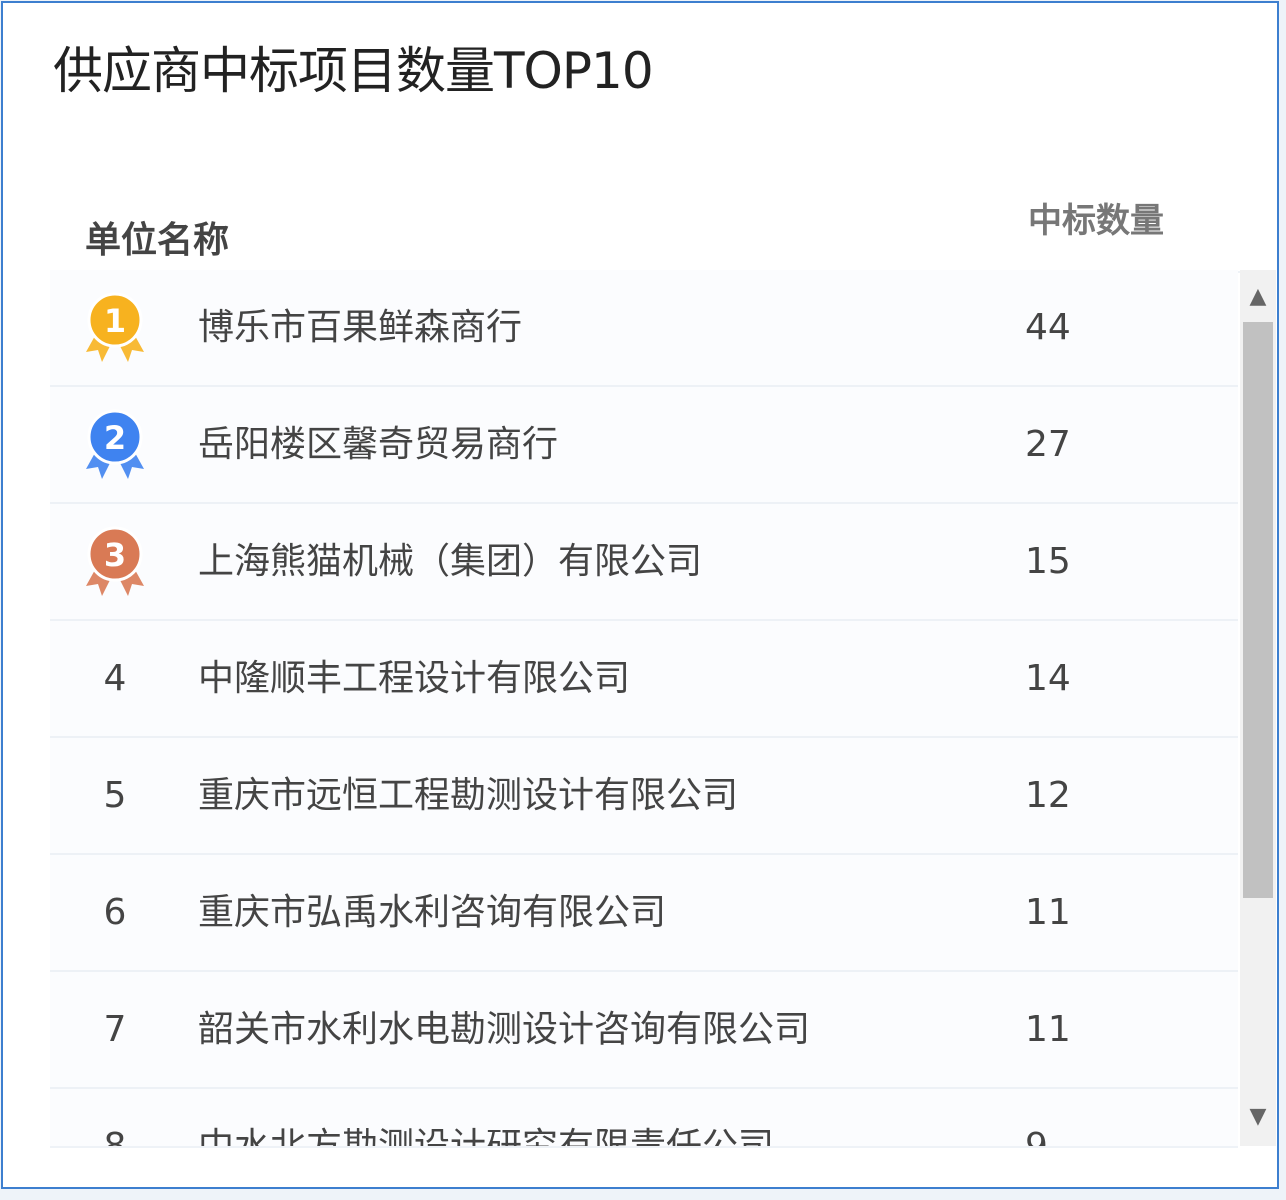 The width and height of the screenshot is (1286, 1200). What do you see at coordinates (360, 327) in the screenshot?
I see `unit-name: 博乐市百果鲜森商行` at bounding box center [360, 327].